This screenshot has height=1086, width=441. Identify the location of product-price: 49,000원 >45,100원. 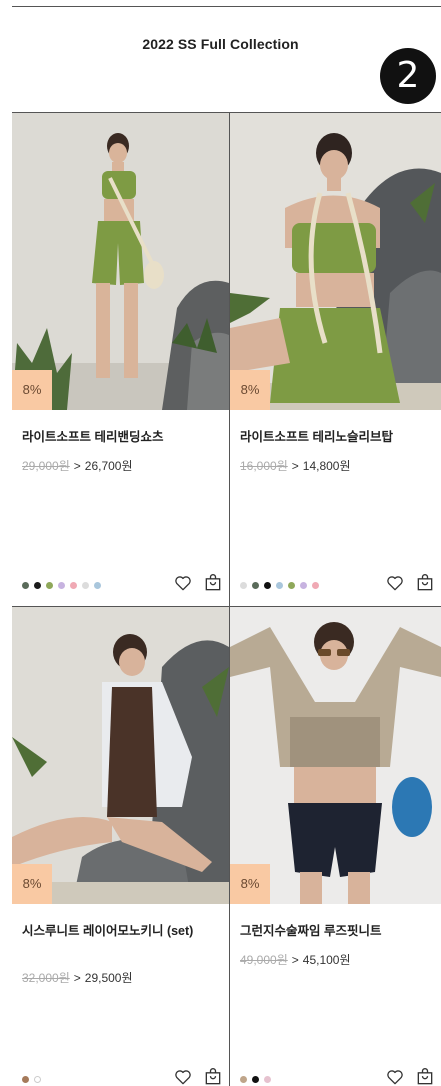
(295, 959).